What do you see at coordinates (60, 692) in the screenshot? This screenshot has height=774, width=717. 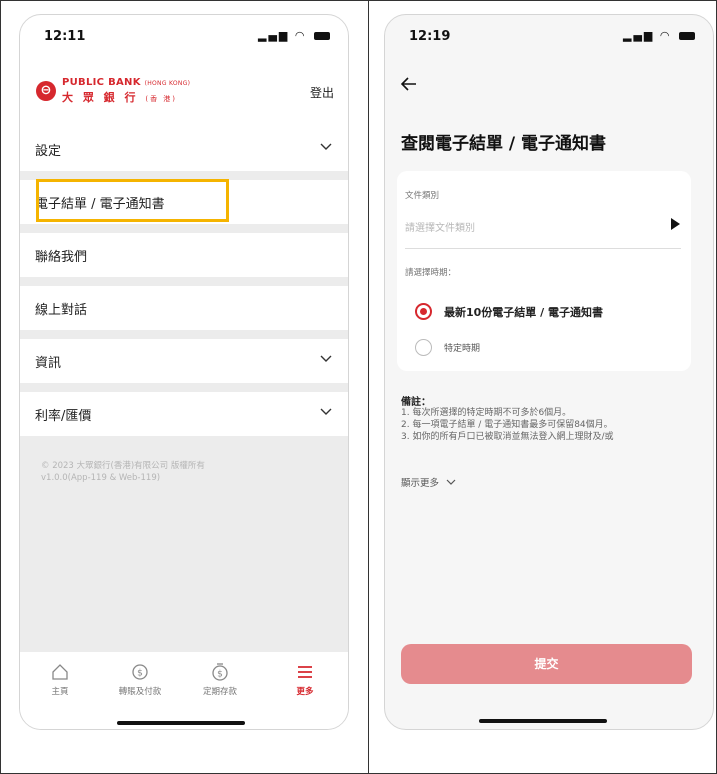 I see `tab-label: 主頁` at bounding box center [60, 692].